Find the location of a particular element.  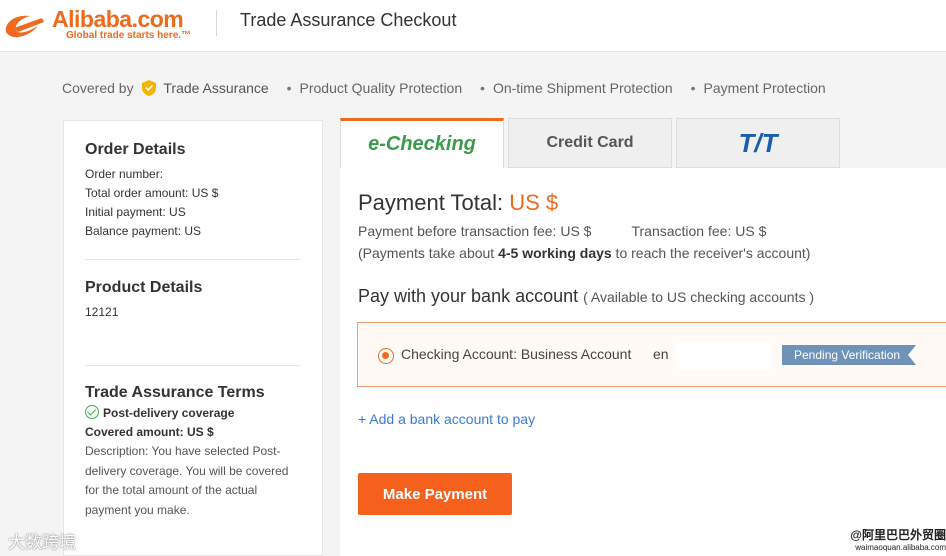

alibaba-logo-icon is located at coordinates (24, 26).